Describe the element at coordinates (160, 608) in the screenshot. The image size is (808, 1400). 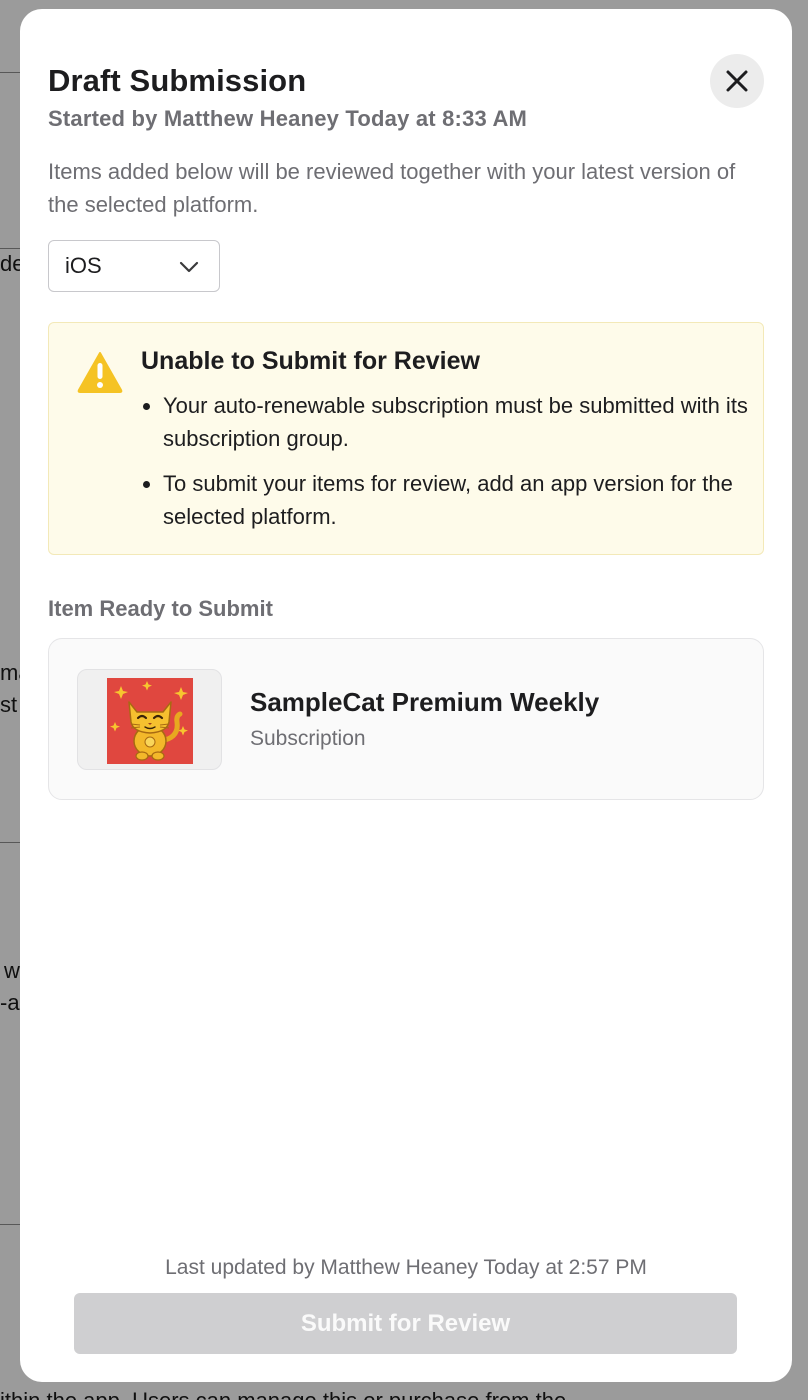
I see `items-section-label: Item Ready to Submit` at that location.